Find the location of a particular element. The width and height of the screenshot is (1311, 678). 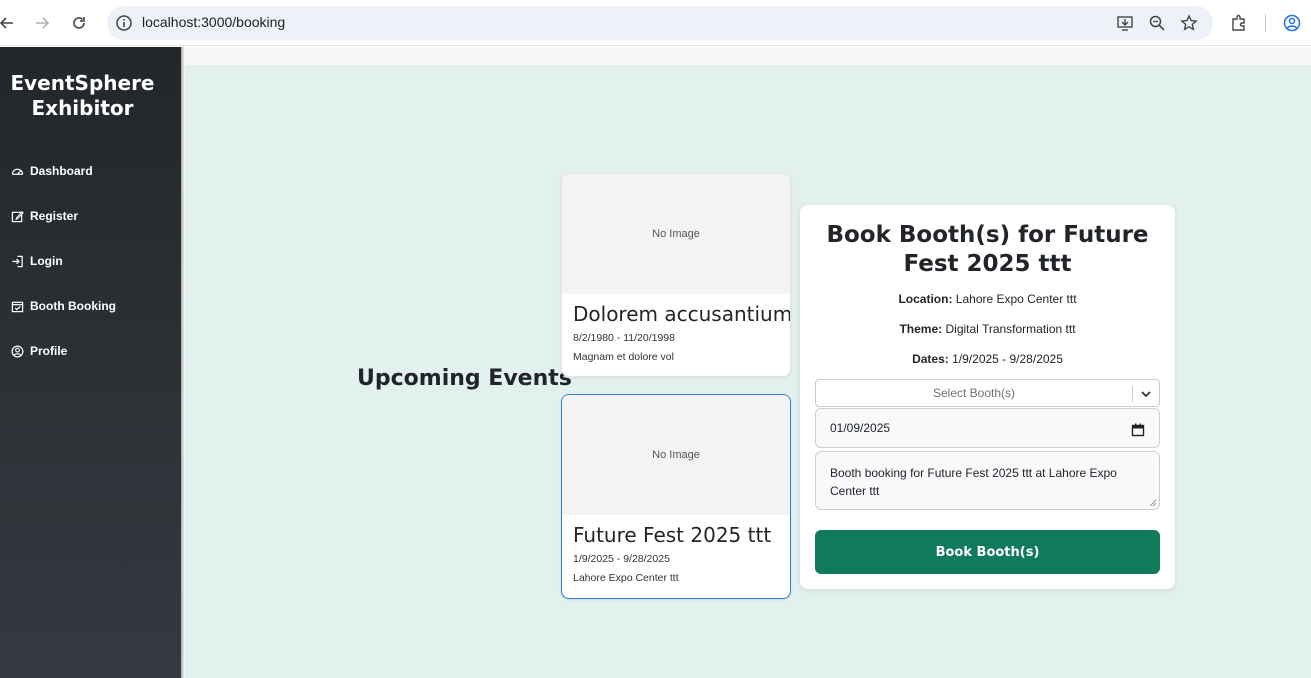

brand-line-1: EventSphere is located at coordinates (82, 83).